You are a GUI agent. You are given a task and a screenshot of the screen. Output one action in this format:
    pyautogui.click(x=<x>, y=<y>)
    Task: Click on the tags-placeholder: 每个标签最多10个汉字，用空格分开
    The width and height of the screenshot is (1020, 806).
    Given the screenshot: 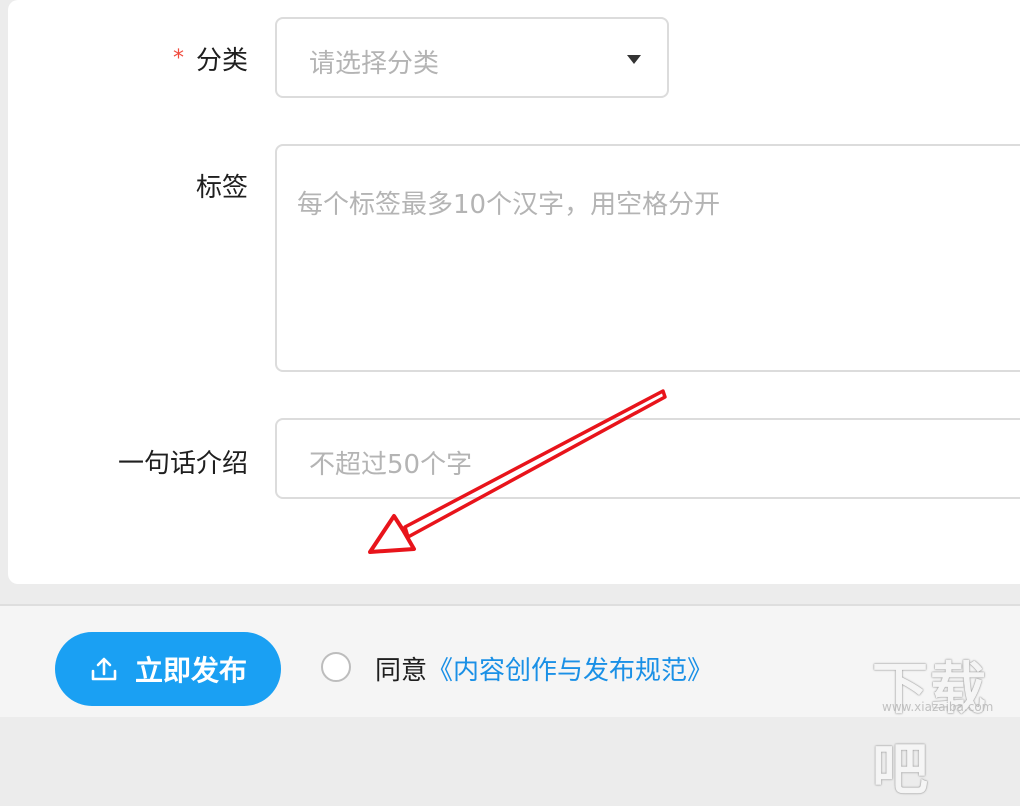 What is the action you would take?
    pyautogui.click(x=509, y=205)
    